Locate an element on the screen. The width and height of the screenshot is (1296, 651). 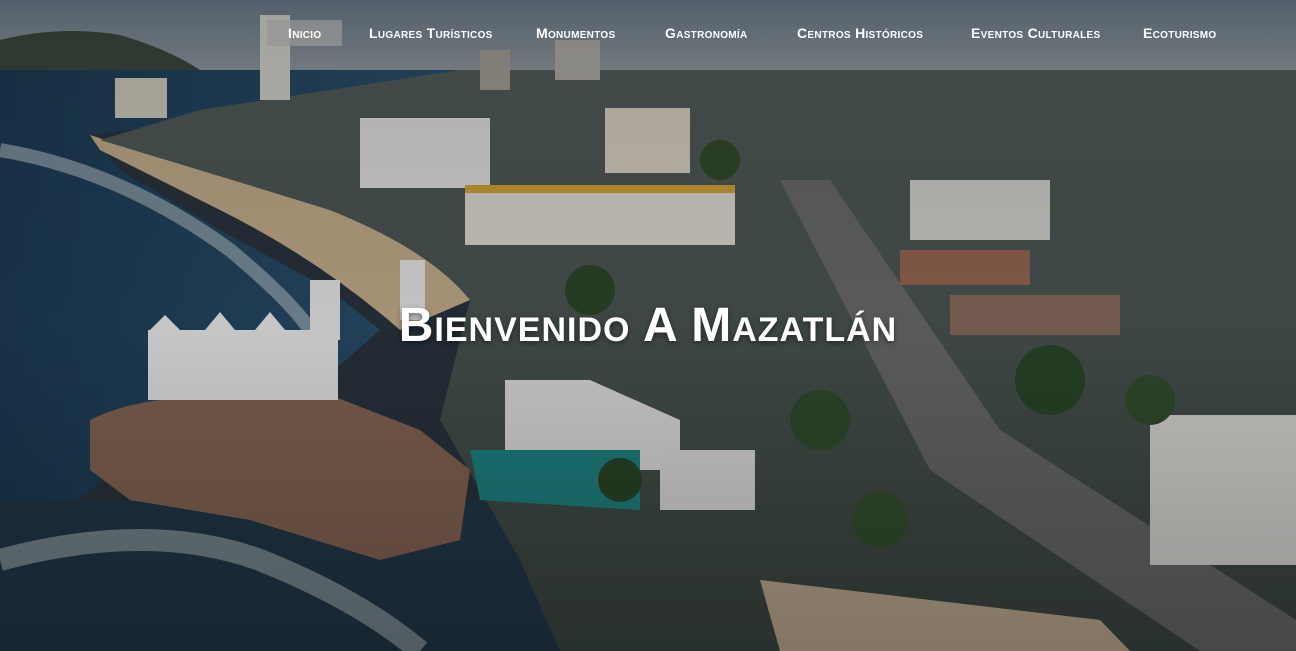
nav-item-ecoturismo: Ecoturismo is located at coordinates (1179, 33).